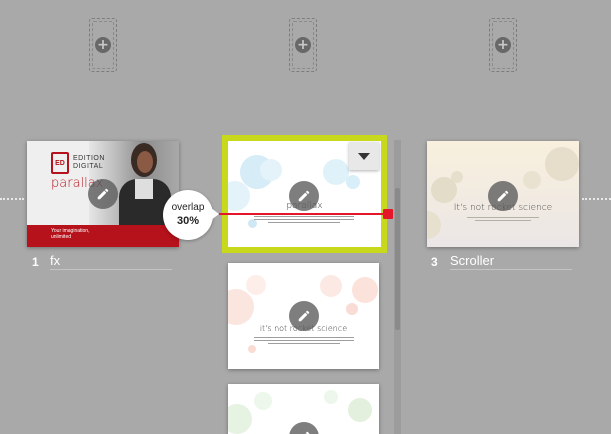 The width and height of the screenshot is (611, 434). I want to click on slide-thumbnail-3: It's not rocket science, so click(503, 194).